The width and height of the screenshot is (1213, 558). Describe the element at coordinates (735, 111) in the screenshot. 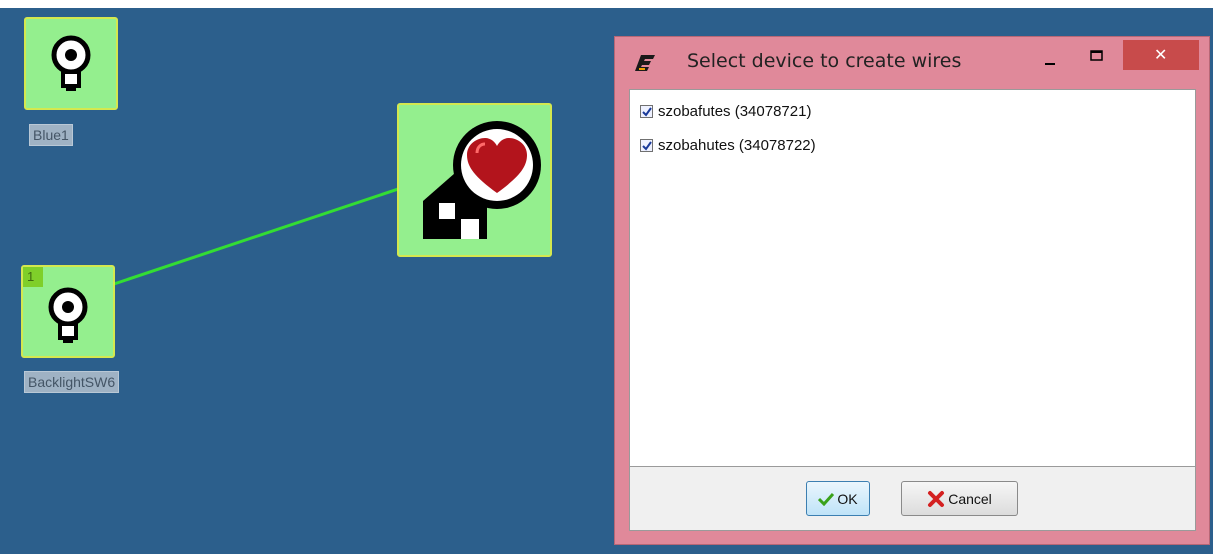

I see `device-label: szobafutes (34078721)` at that location.